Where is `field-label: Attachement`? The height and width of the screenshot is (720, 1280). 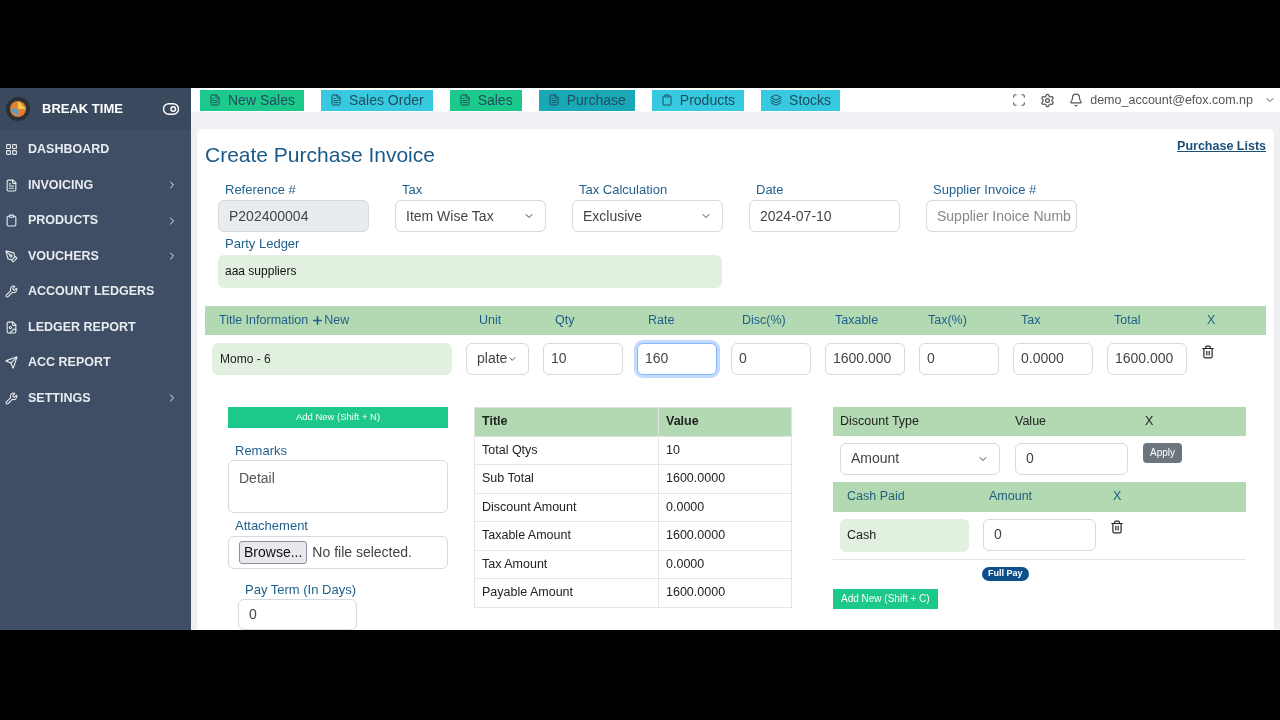 field-label: Attachement is located at coordinates (272, 526).